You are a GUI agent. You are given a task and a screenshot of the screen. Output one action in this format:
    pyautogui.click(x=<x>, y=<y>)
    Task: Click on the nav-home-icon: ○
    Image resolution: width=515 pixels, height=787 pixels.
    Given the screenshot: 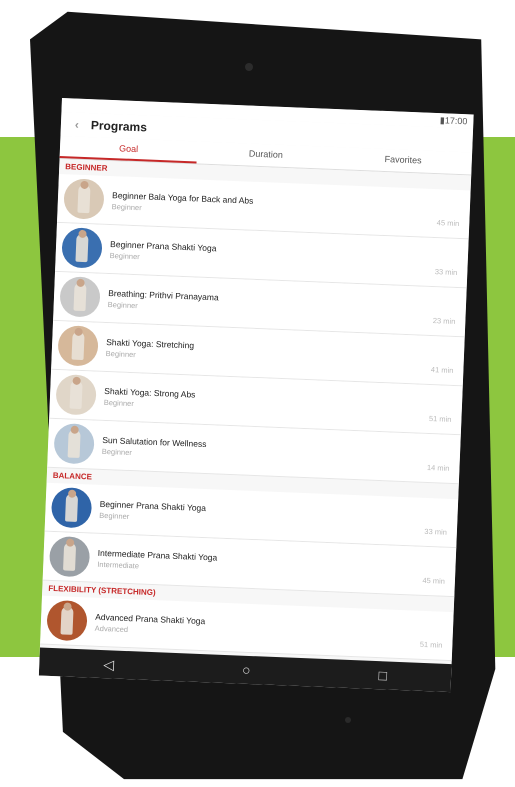 What is the action you would take?
    pyautogui.click(x=246, y=670)
    